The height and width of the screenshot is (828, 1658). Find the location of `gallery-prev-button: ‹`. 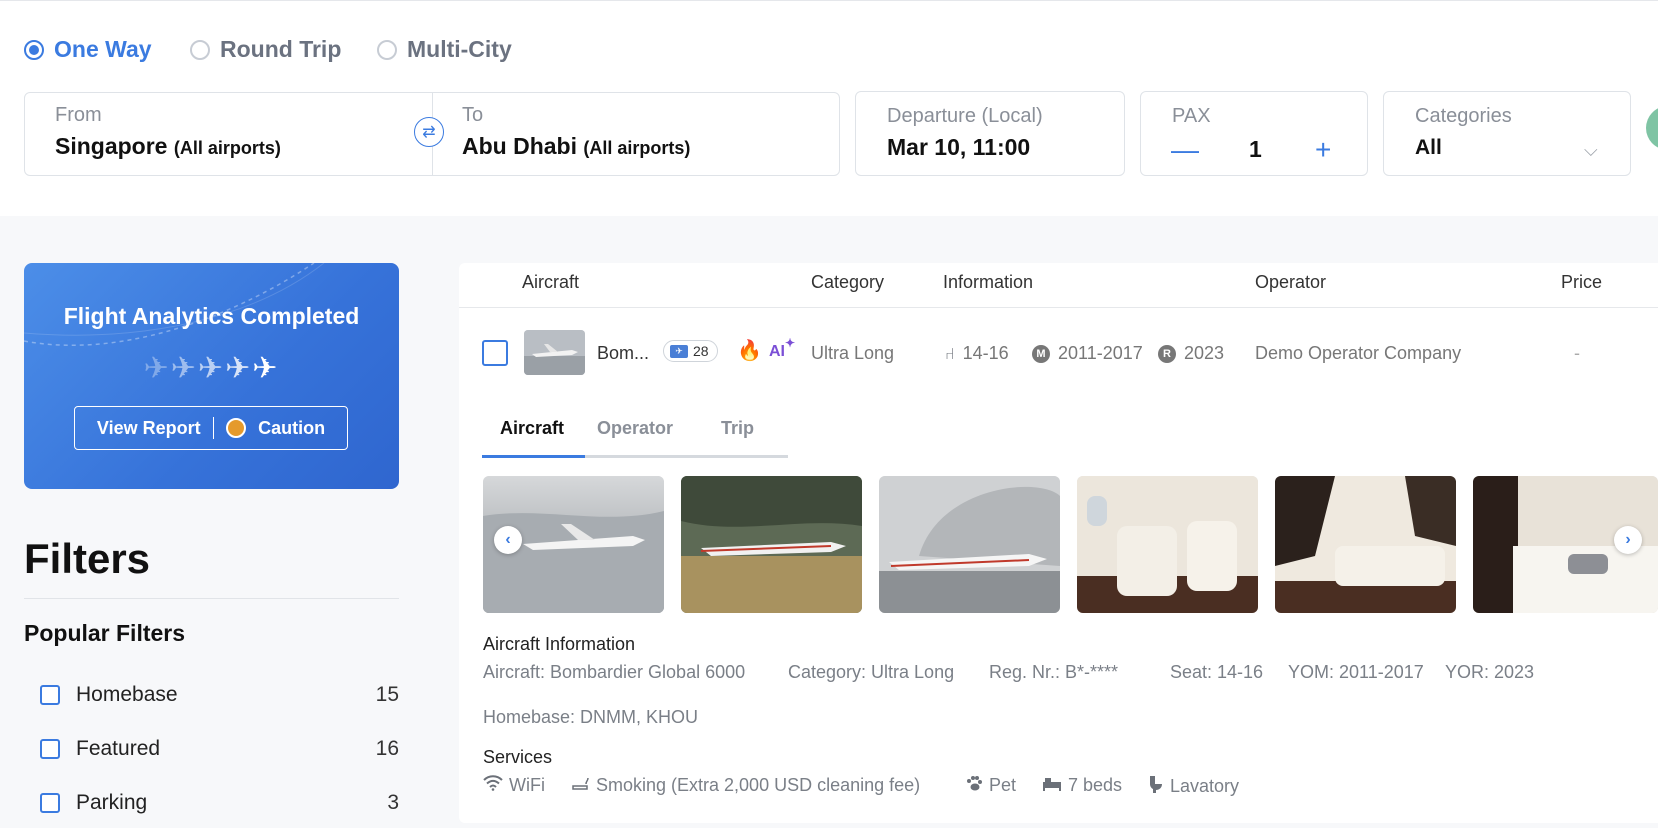

gallery-prev-button: ‹ is located at coordinates (508, 540).